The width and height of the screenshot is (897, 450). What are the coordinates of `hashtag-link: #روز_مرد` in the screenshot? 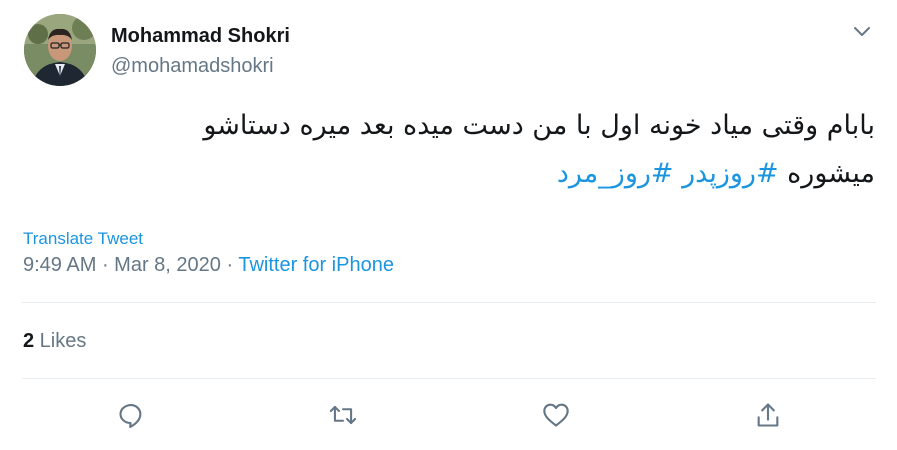 It's located at (615, 173).